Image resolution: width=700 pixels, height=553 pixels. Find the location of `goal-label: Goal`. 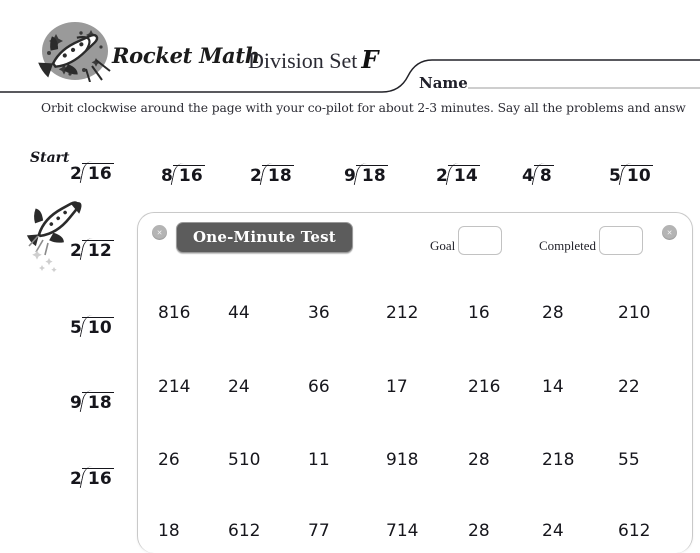

goal-label: Goal is located at coordinates (443, 245).